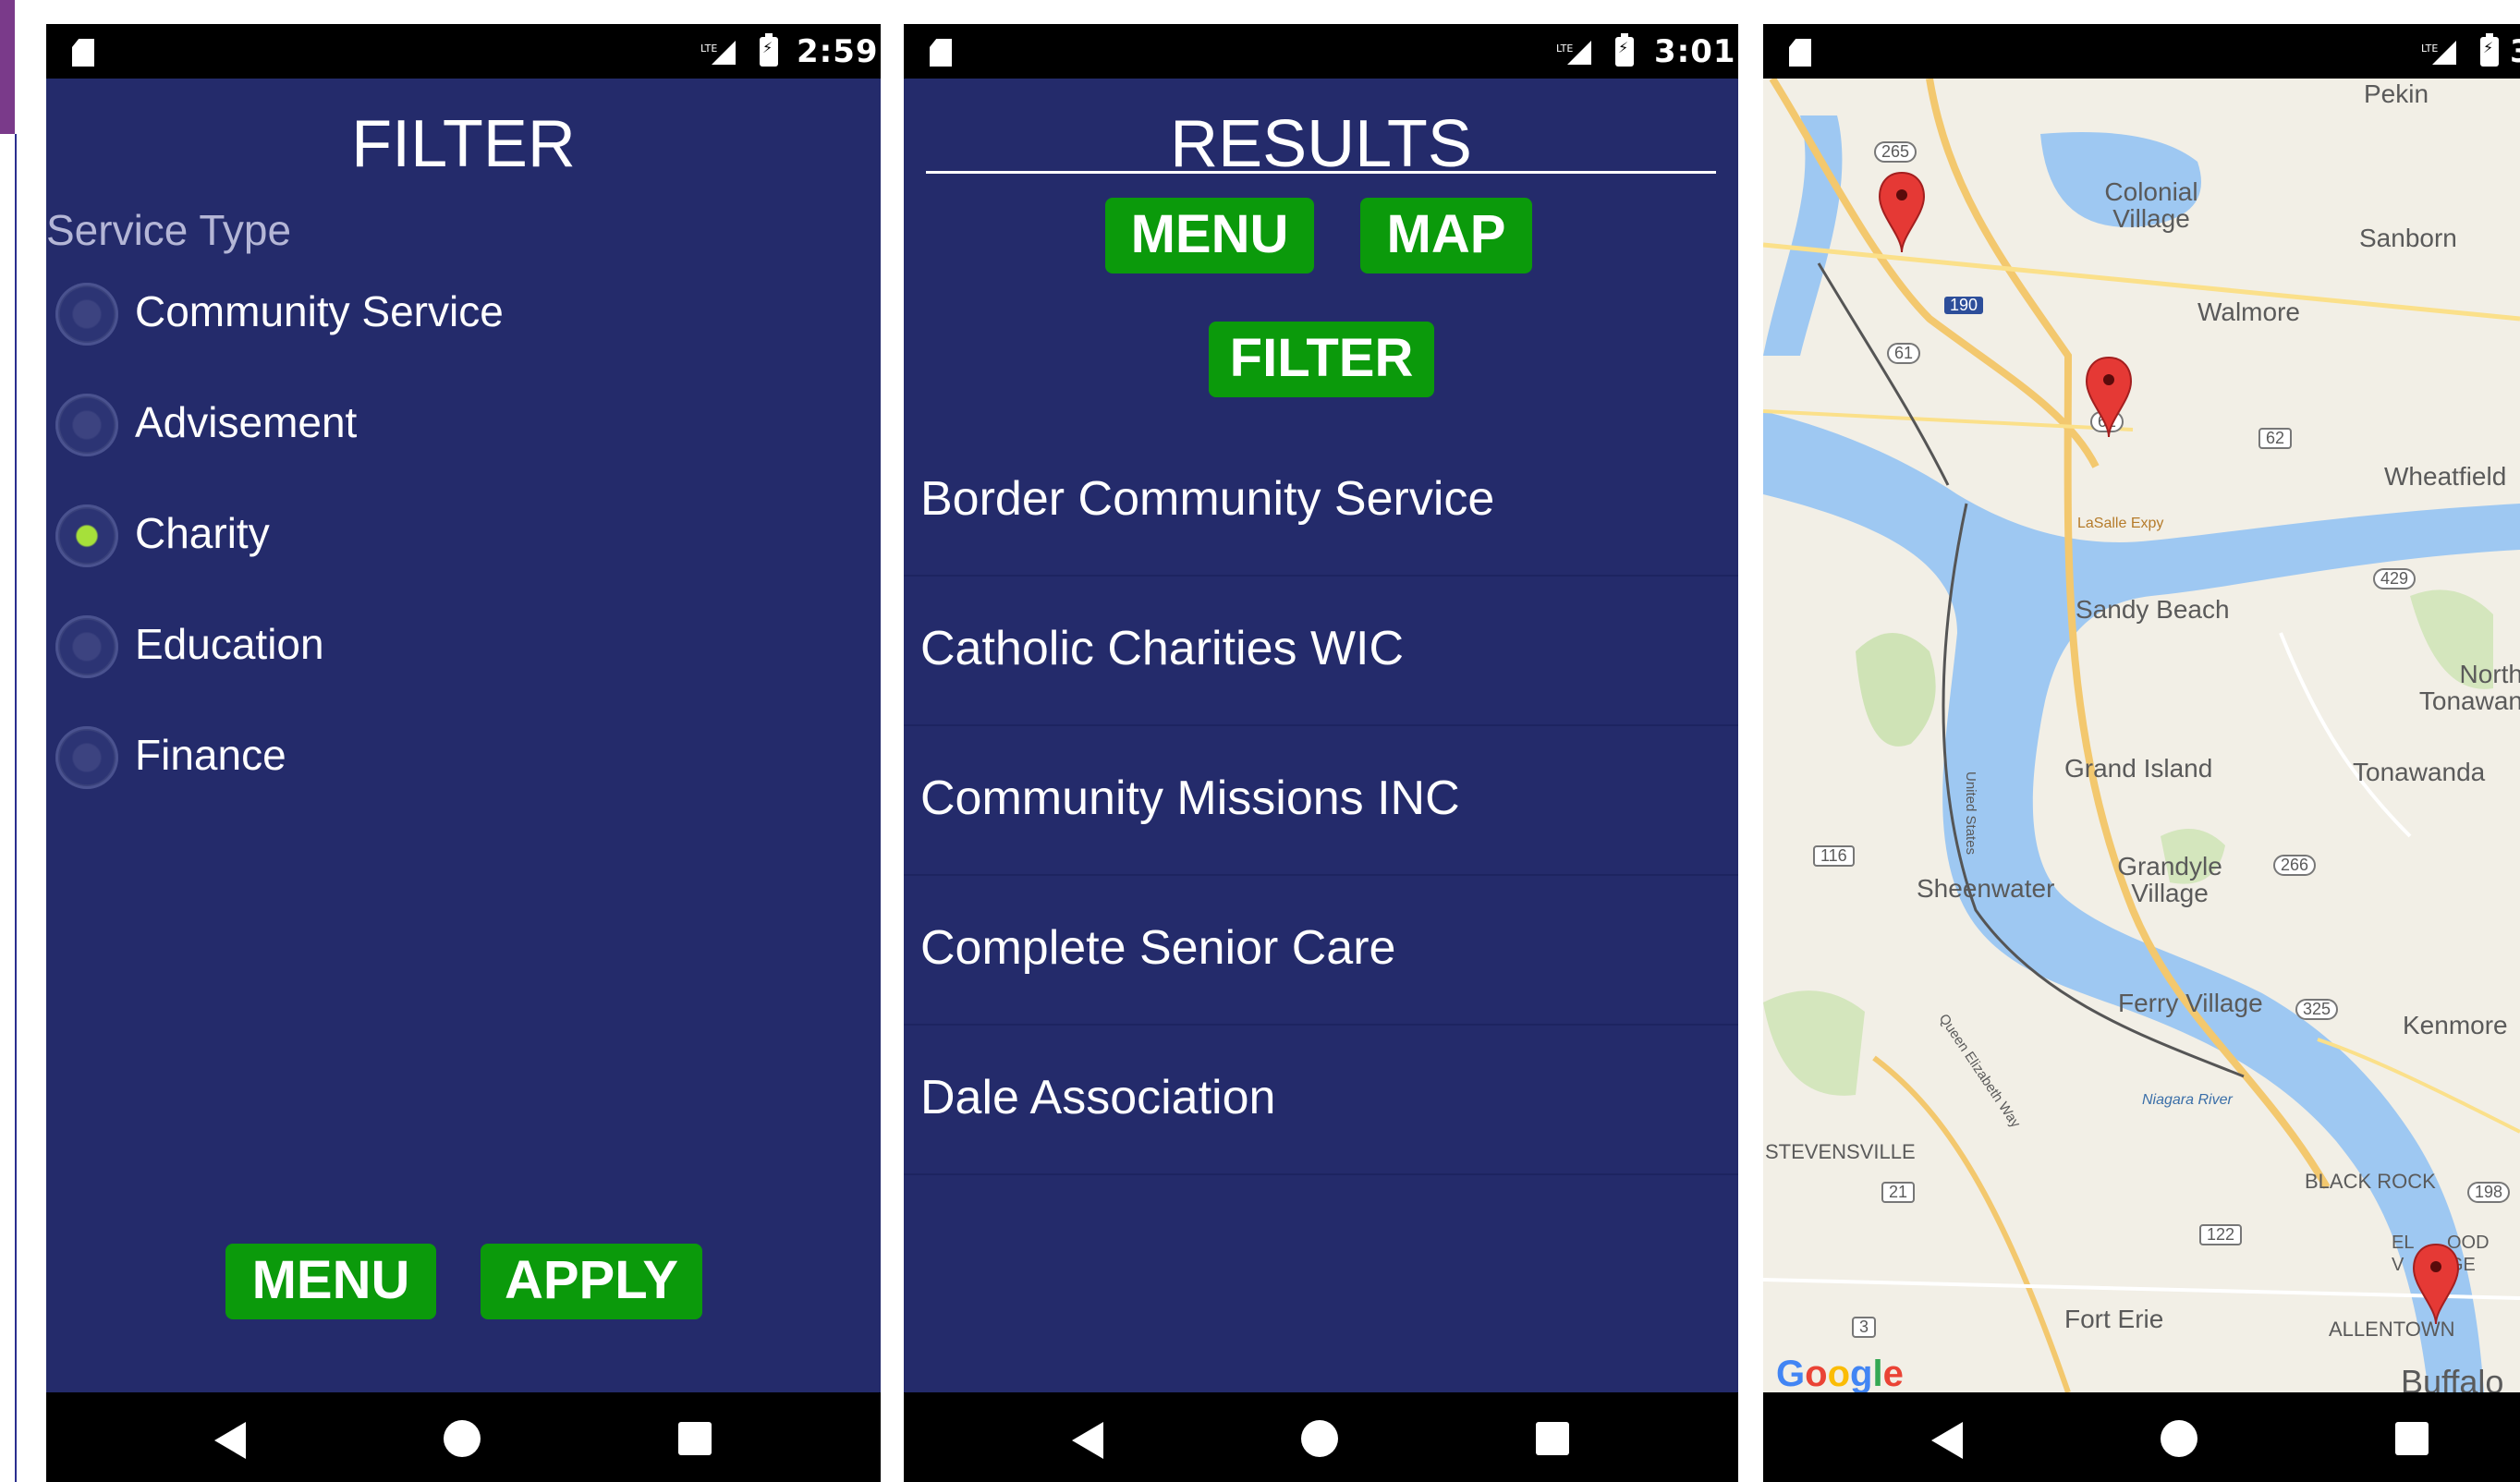 This screenshot has width=2520, height=1482. Describe the element at coordinates (2445, 476) in the screenshot. I see `map-label-wheatfield: Wheatfield` at that location.